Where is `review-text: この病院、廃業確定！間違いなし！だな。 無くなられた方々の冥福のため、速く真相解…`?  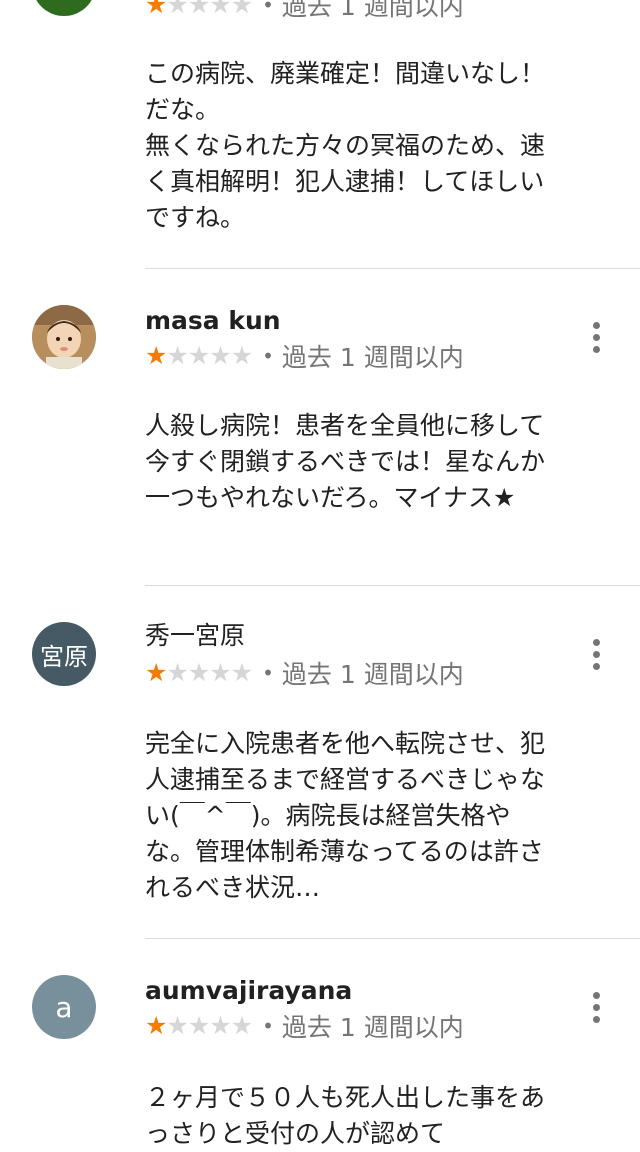
review-text: この病院、廃業確定！間違いなし！だな。 無くなられた方々の冥福のため、速く真相解… is located at coordinates (345, 145).